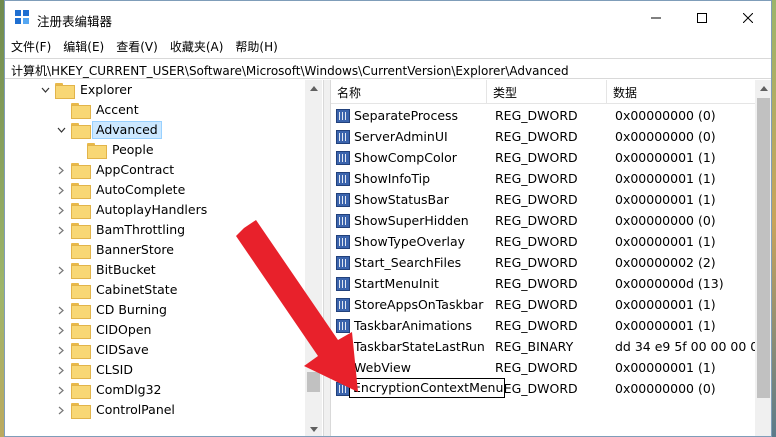  Describe the element at coordinates (763, 248) in the screenshot. I see `values-scroll-thumb` at that location.